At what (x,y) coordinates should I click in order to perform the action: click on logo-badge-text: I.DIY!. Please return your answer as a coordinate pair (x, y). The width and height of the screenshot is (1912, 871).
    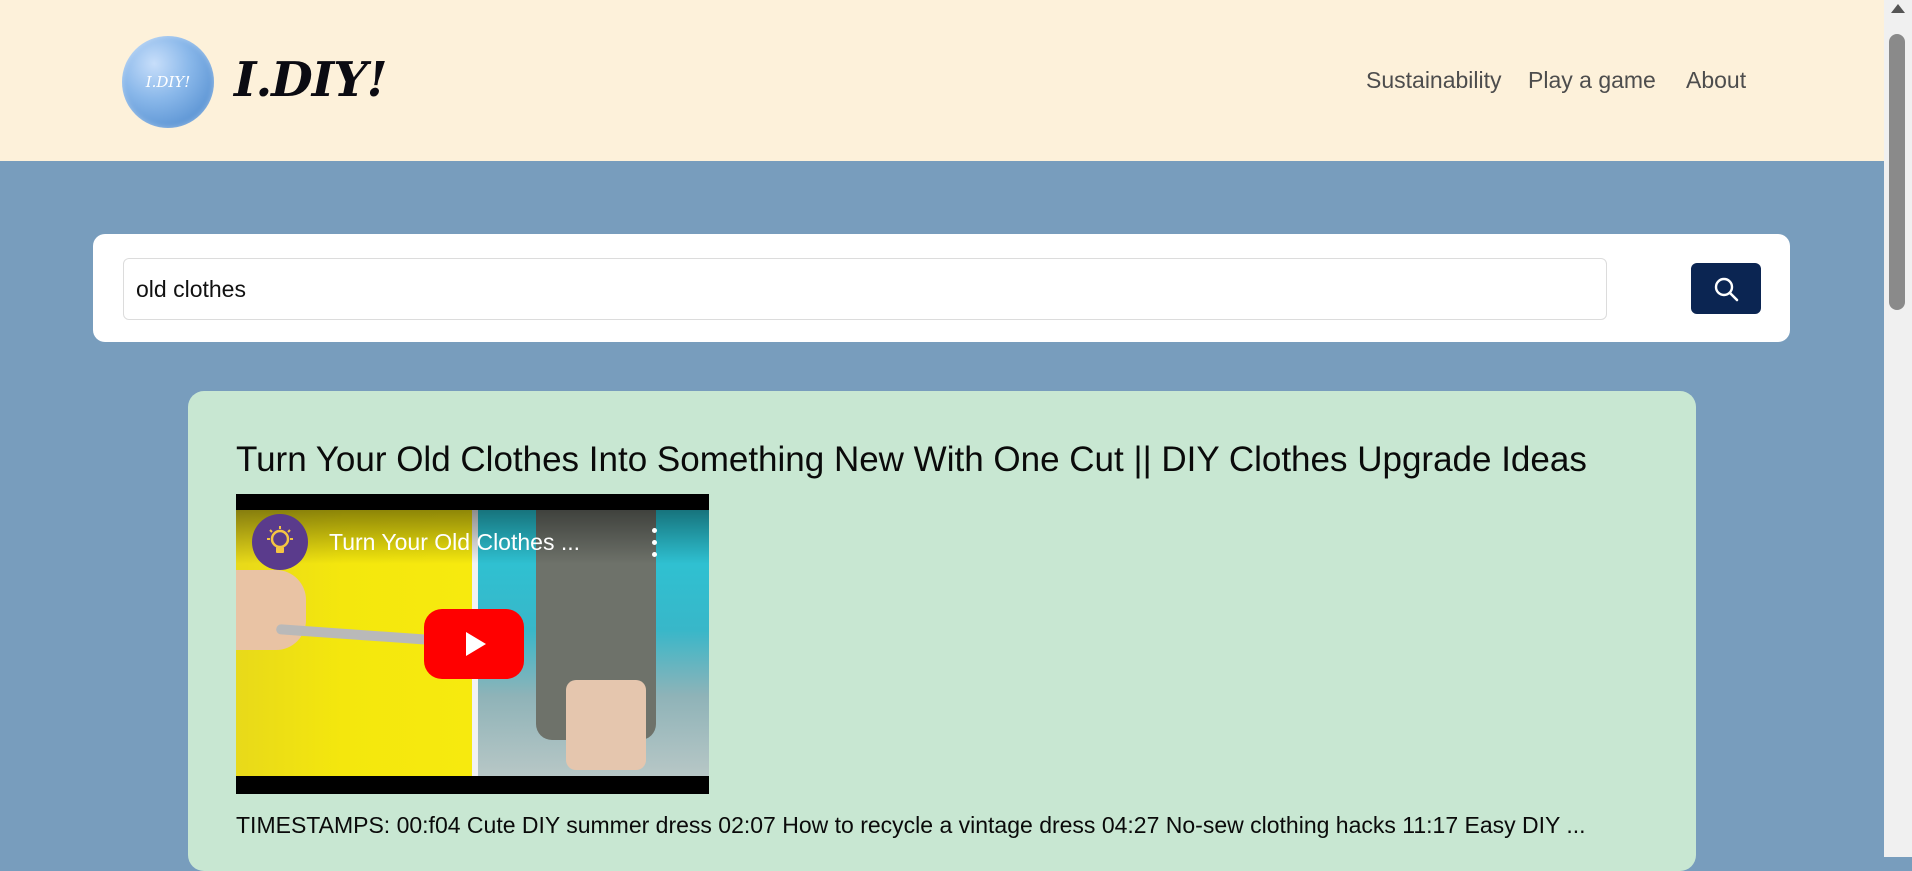
    Looking at the image, I should click on (168, 82).